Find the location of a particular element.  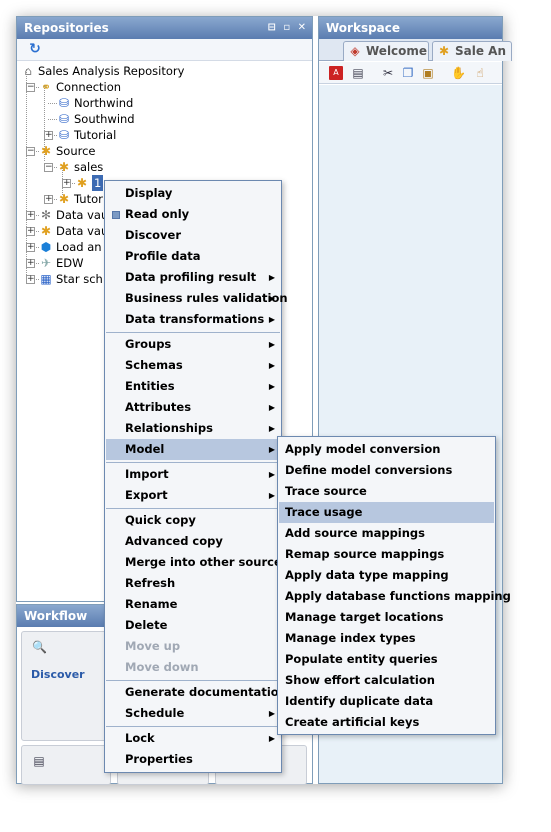

panel-window-controls: ⊟ ▫ ✕ is located at coordinates (288, 28).